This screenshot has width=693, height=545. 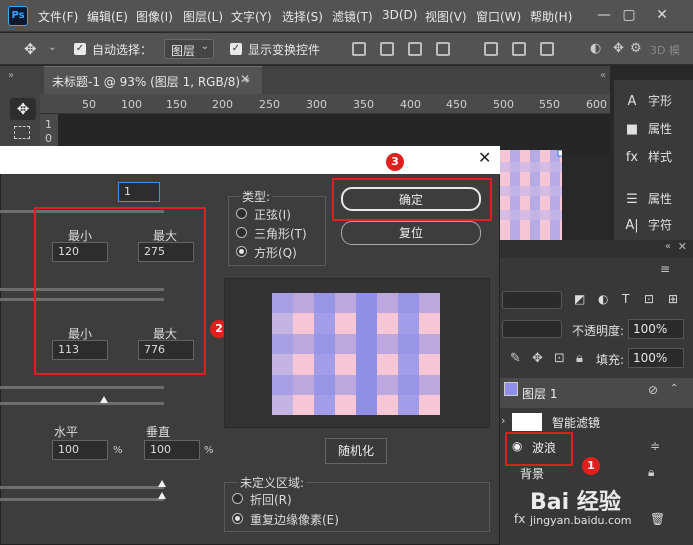 I want to click on menu-select: 选择(S), so click(x=302, y=16).